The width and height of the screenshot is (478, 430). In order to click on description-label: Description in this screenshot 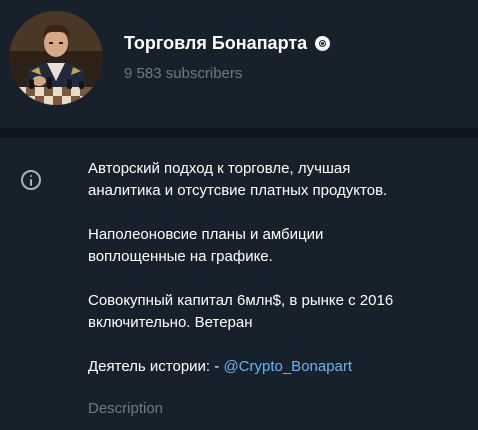, I will do `click(126, 408)`.